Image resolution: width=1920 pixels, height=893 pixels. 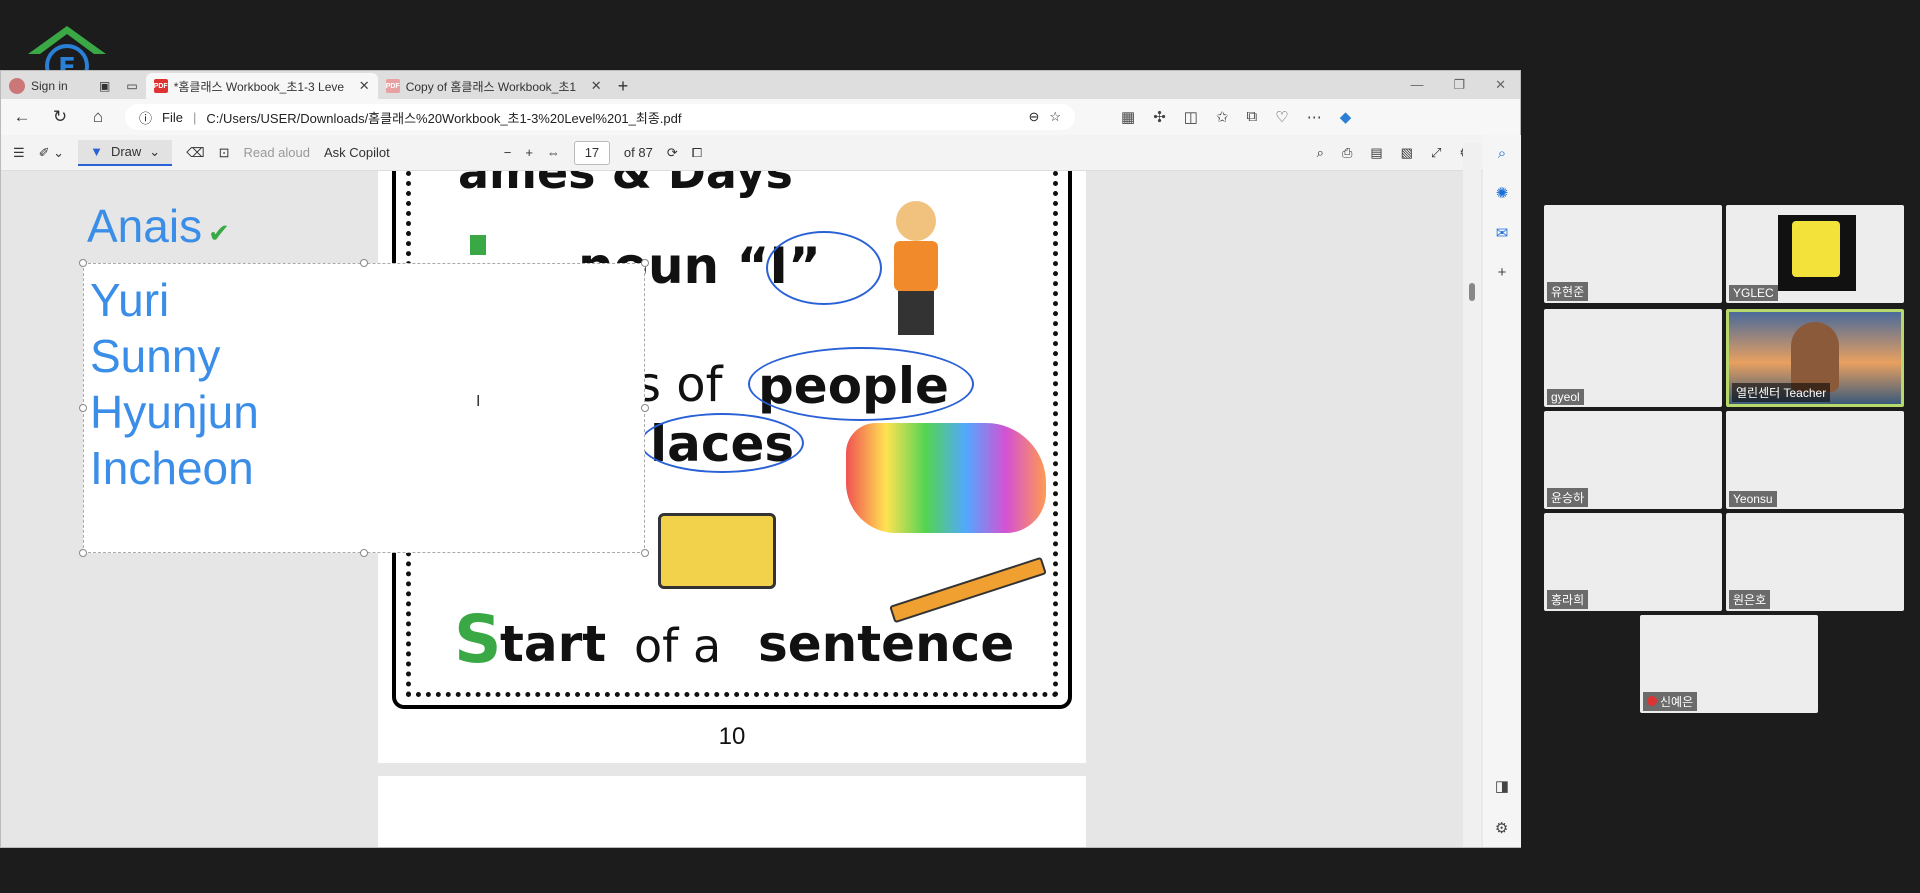 I want to click on copilot-icon: ◆, so click(x=1346, y=117).